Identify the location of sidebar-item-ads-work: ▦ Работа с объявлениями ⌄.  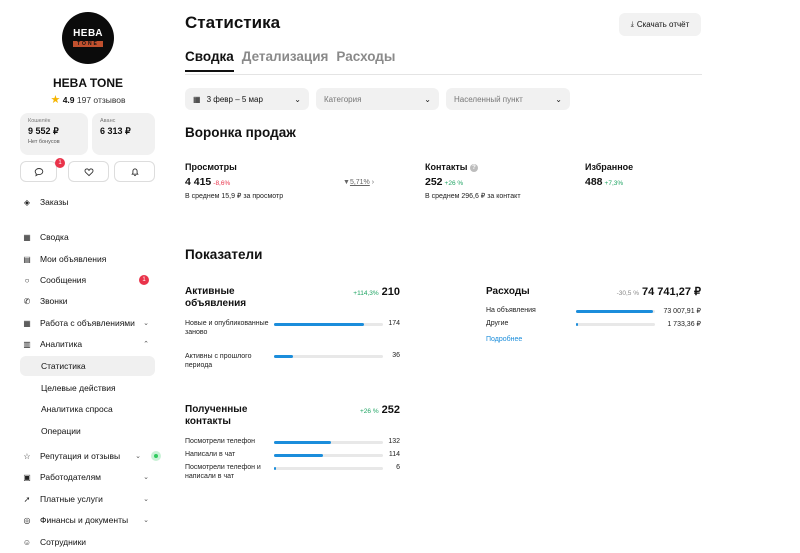
(87, 323).